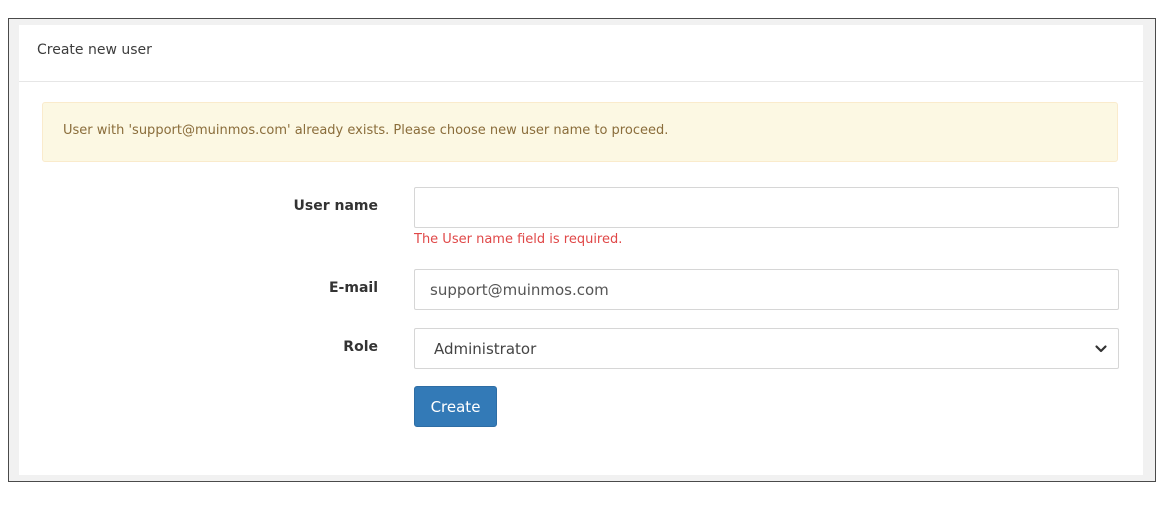 This screenshot has width=1174, height=509. What do you see at coordinates (518, 239) in the screenshot?
I see `username-error: The User name field is required.` at bounding box center [518, 239].